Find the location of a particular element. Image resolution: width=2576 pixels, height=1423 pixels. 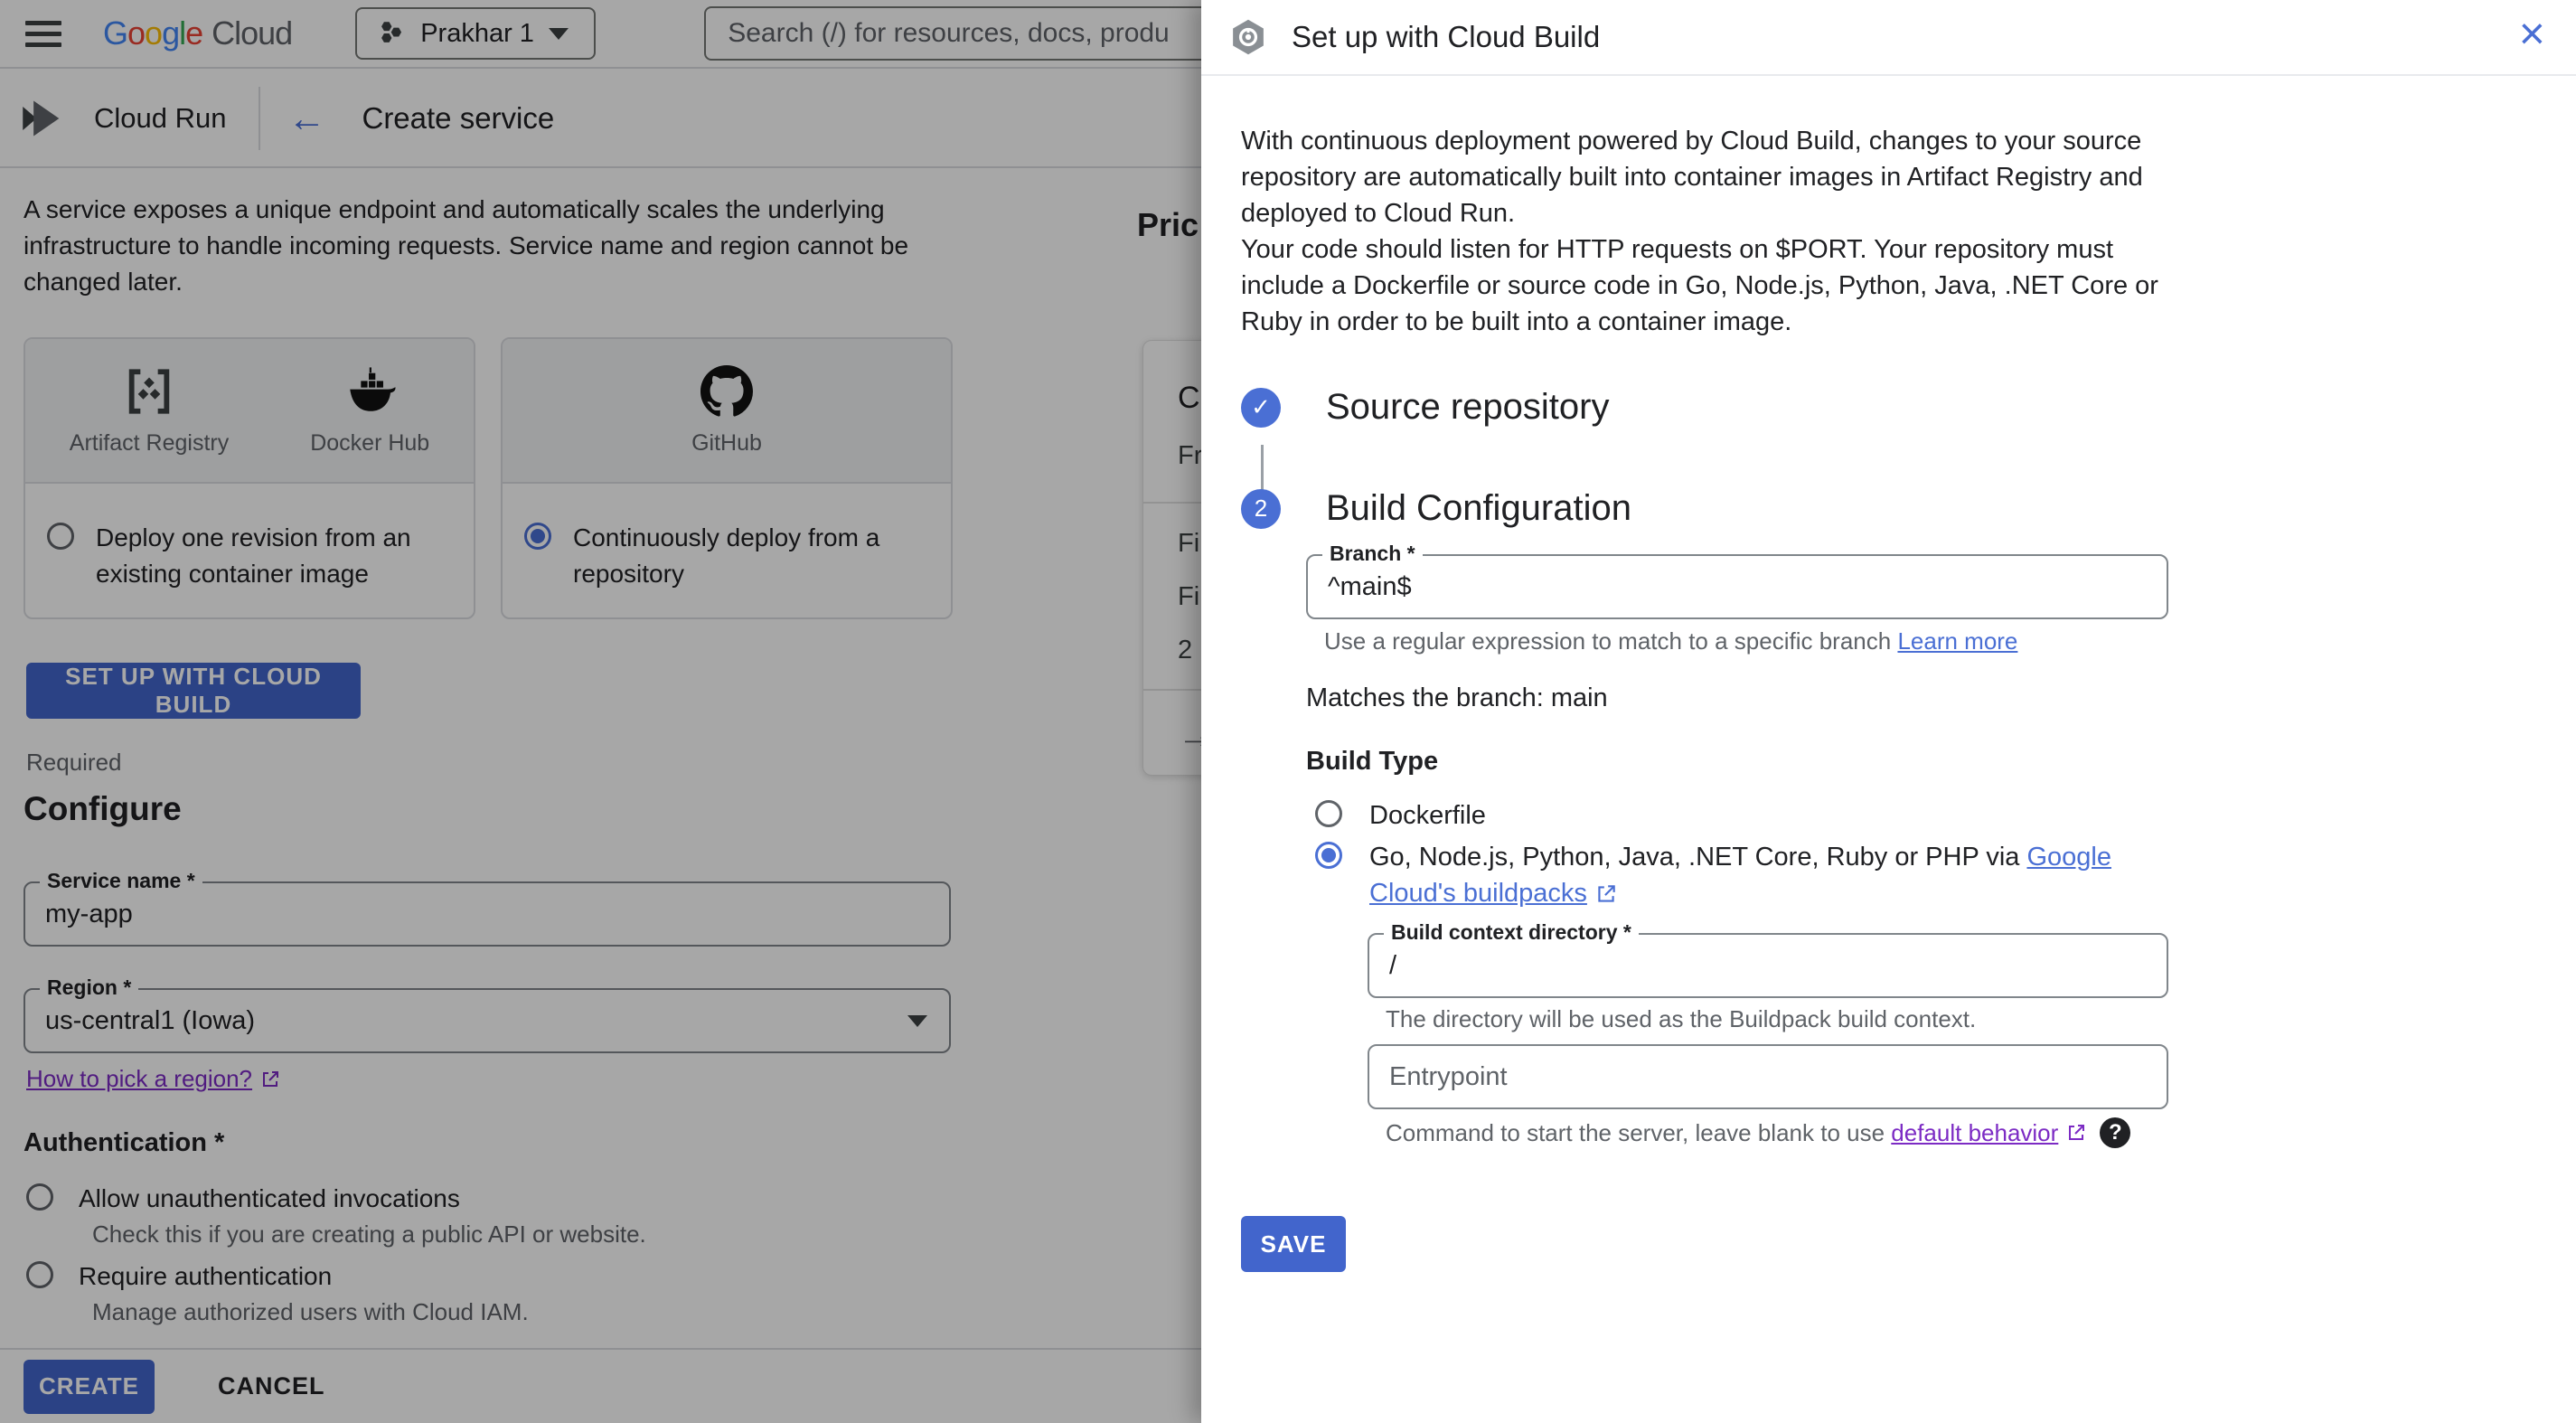

dockerfile-label: Dockerfile is located at coordinates (1428, 815).